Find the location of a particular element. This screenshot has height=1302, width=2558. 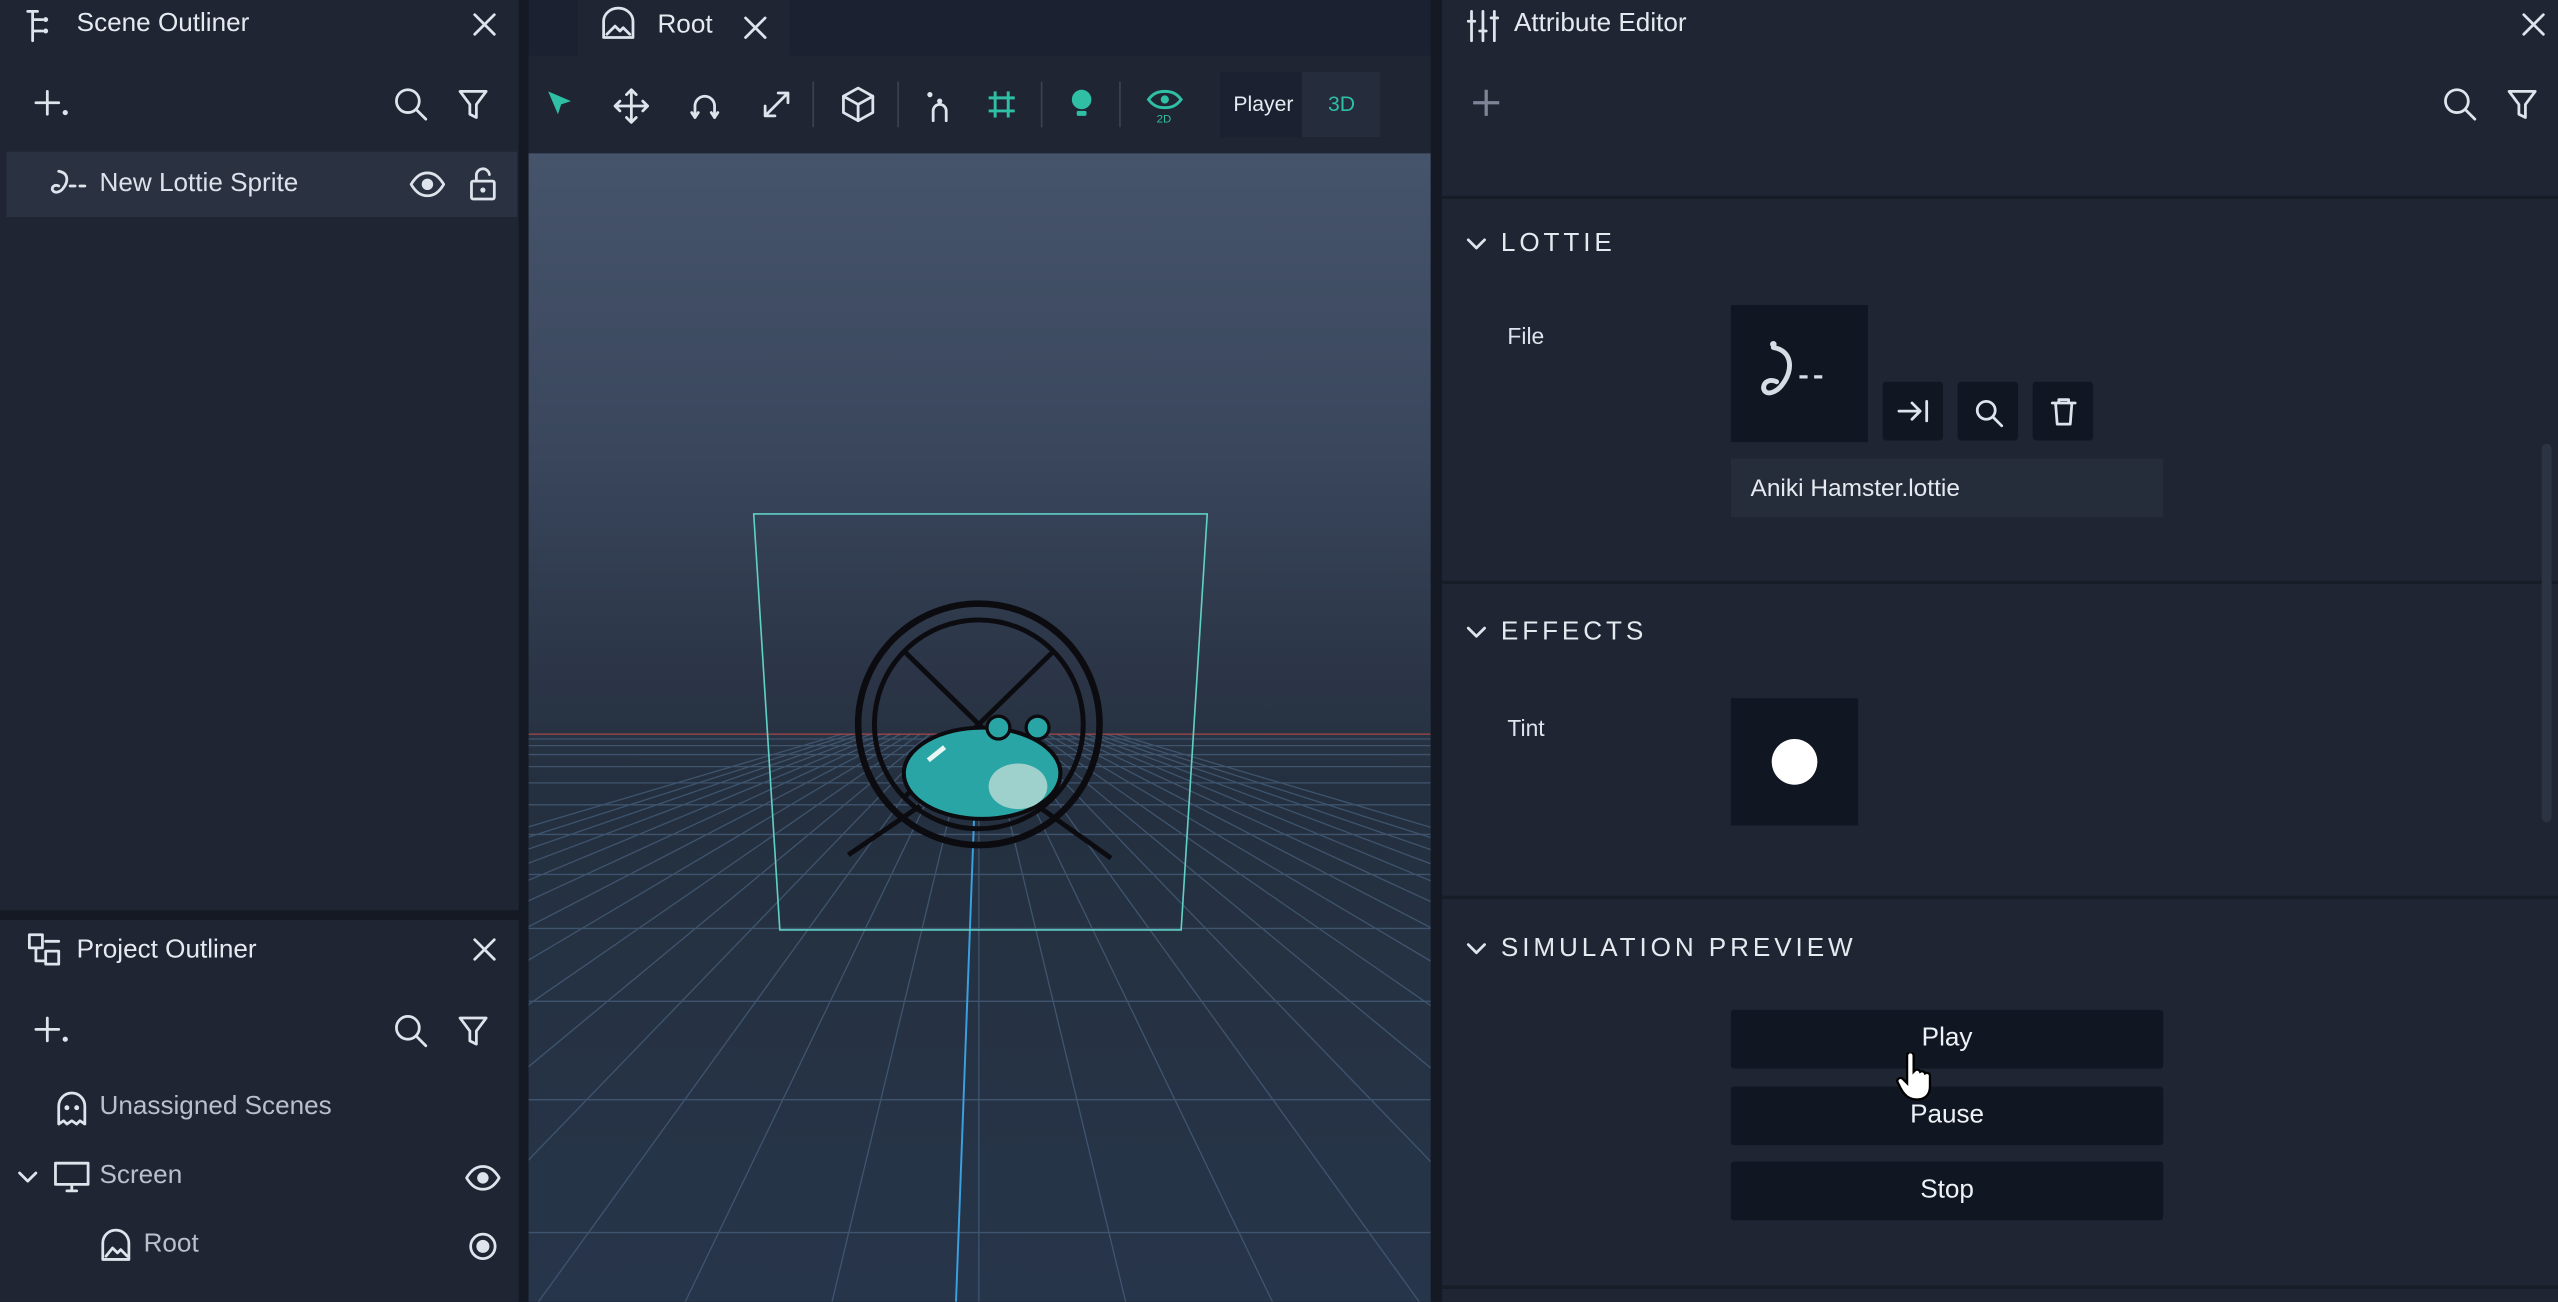

tint-color-swatch is located at coordinates (1794, 762).